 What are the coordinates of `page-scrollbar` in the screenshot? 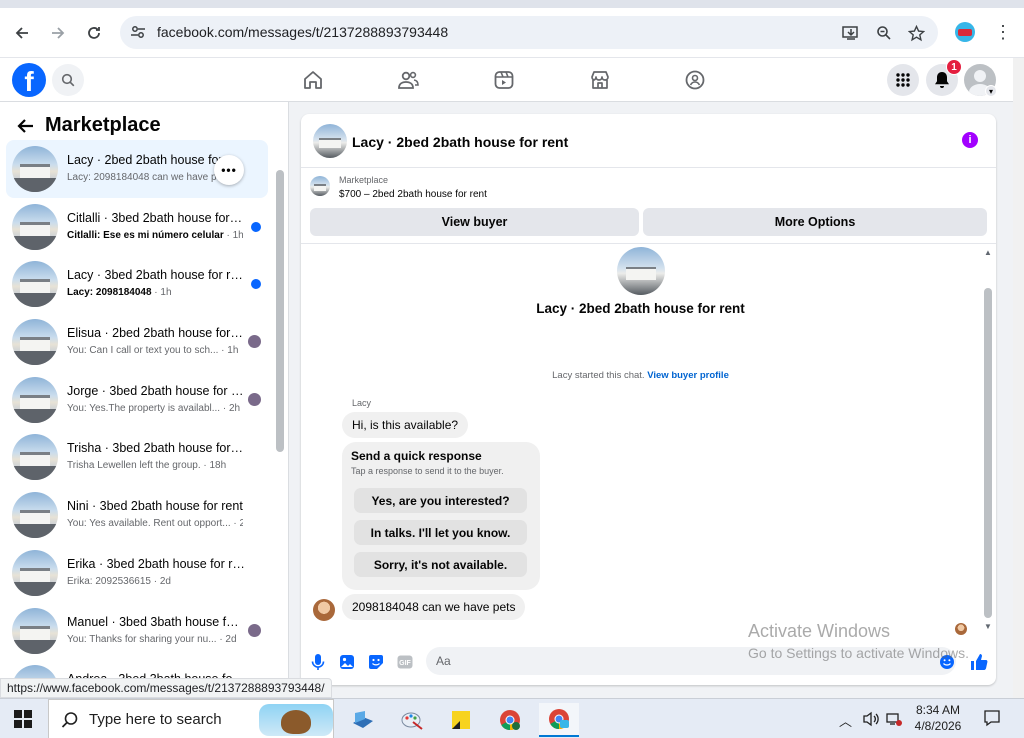 It's located at (1018, 378).